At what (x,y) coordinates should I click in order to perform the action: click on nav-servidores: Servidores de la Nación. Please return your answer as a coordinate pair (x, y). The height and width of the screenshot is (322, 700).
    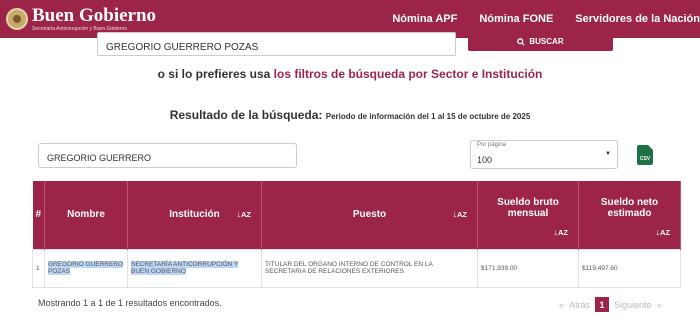
    Looking at the image, I should click on (637, 19).